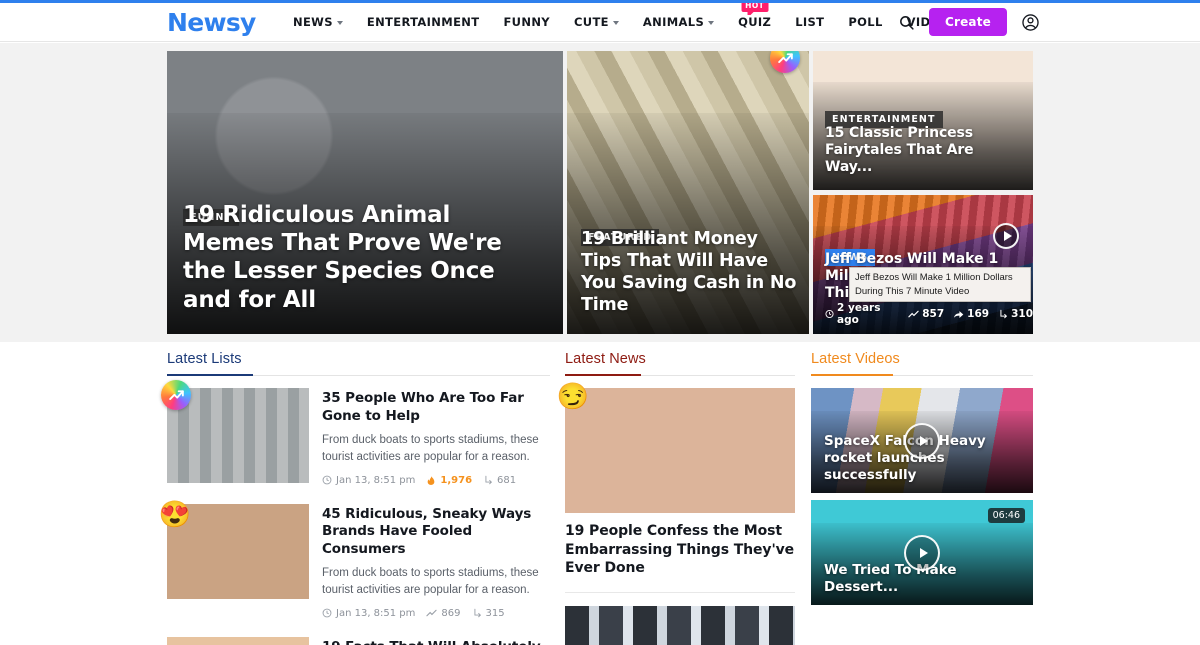  I want to click on video-stats: 2 years ago 857 169 310, so click(929, 314).